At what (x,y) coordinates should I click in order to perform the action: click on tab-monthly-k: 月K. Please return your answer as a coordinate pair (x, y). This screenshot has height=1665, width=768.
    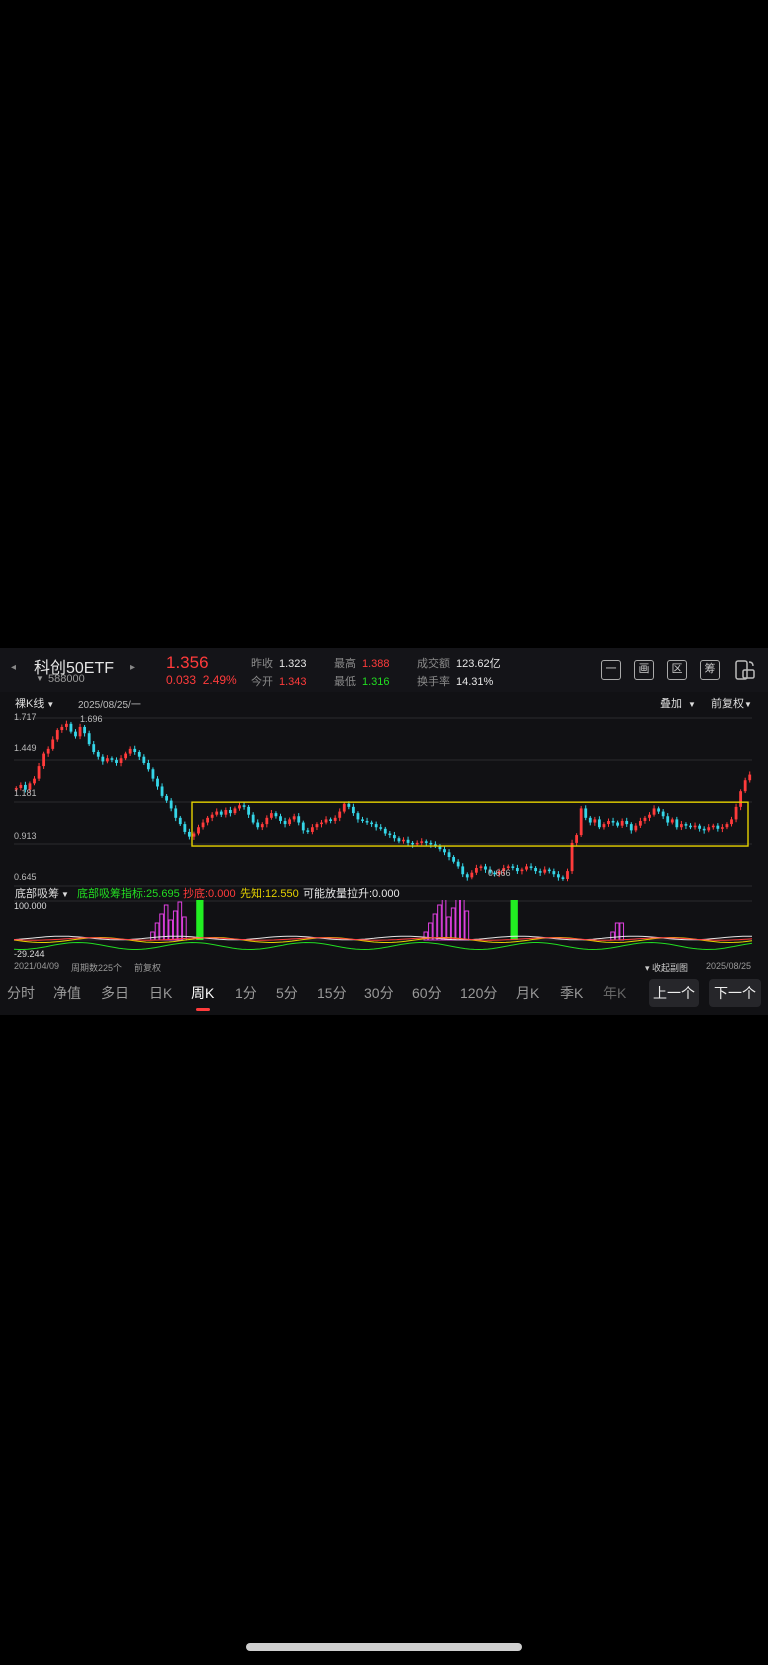
    Looking at the image, I should click on (527, 993).